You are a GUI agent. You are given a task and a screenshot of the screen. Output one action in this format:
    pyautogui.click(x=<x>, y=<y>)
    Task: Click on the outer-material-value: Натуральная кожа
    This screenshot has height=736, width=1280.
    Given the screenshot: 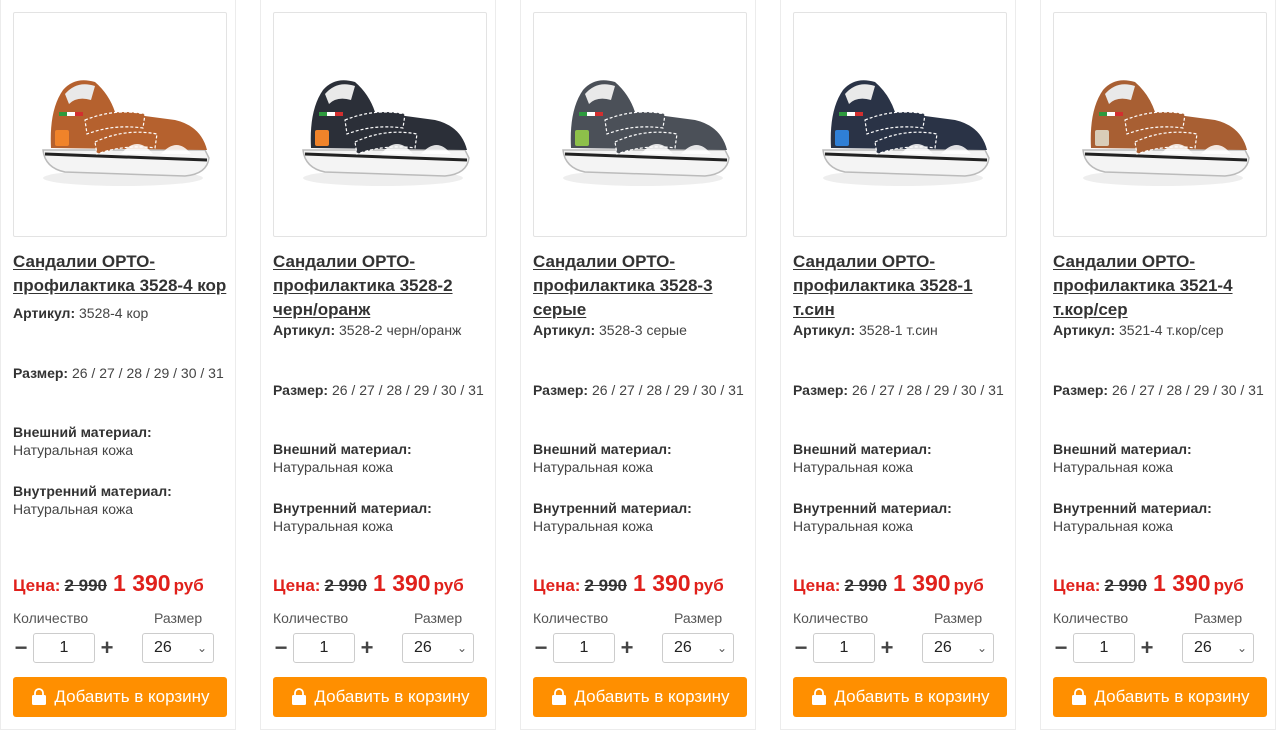 What is the action you would take?
    pyautogui.click(x=593, y=467)
    